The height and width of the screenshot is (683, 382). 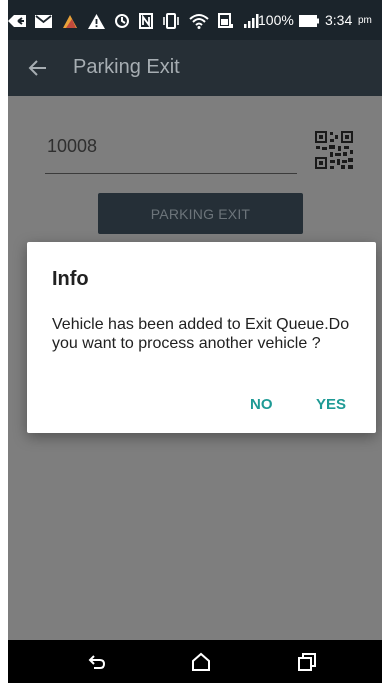 I want to click on battery-icon, so click(x=309, y=23).